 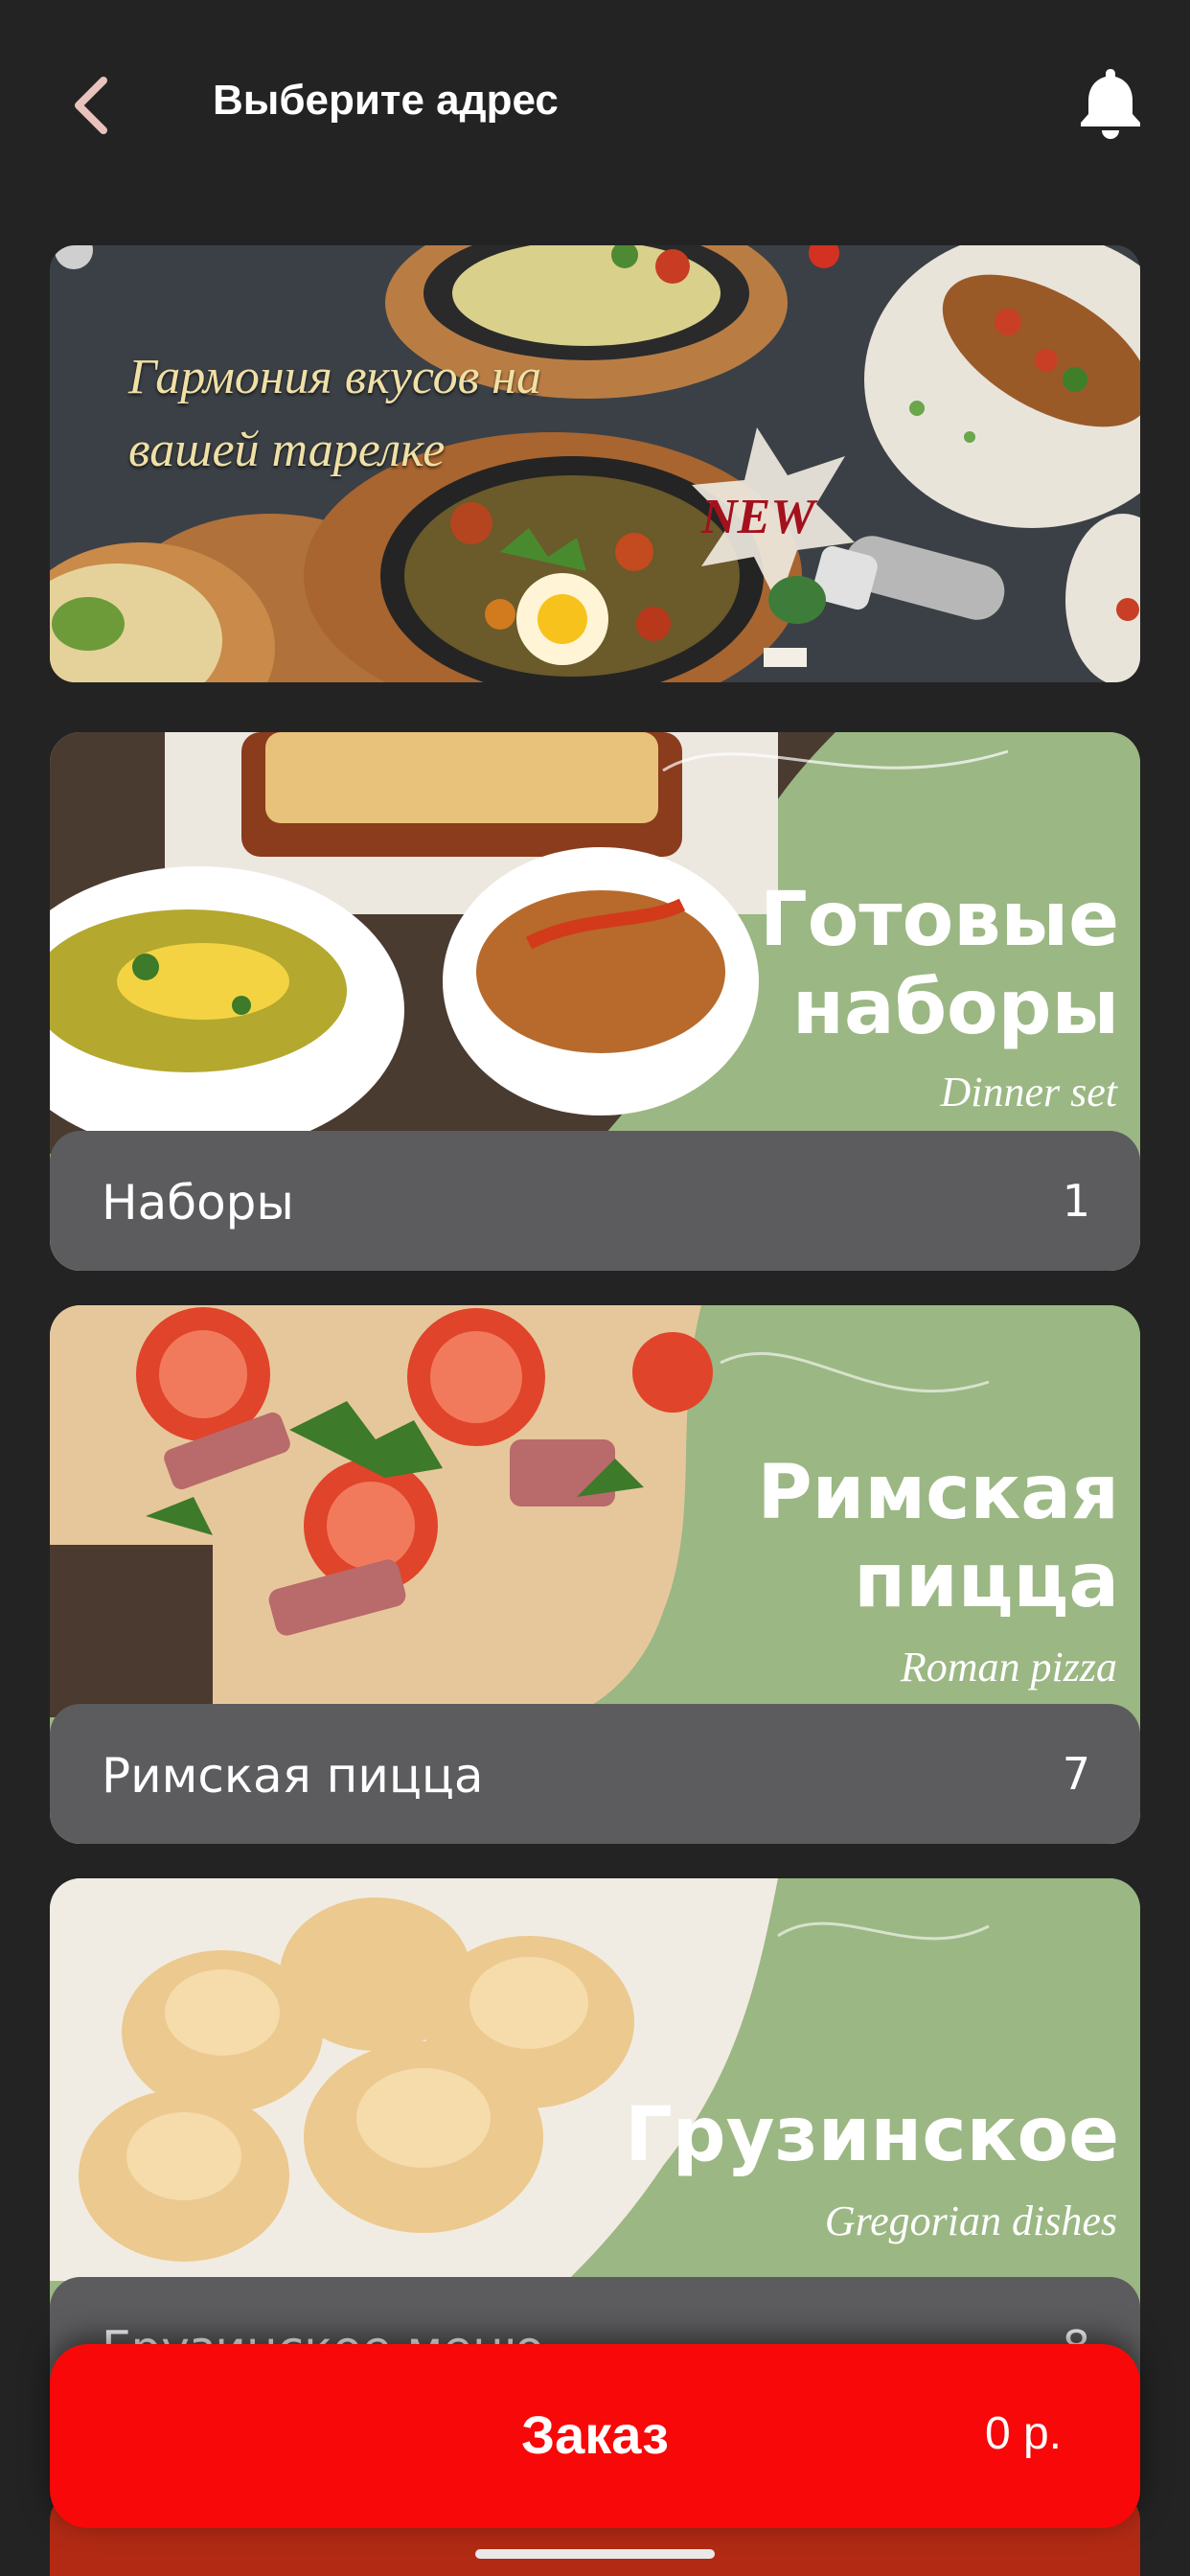 I want to click on back-button, so click(x=91, y=105).